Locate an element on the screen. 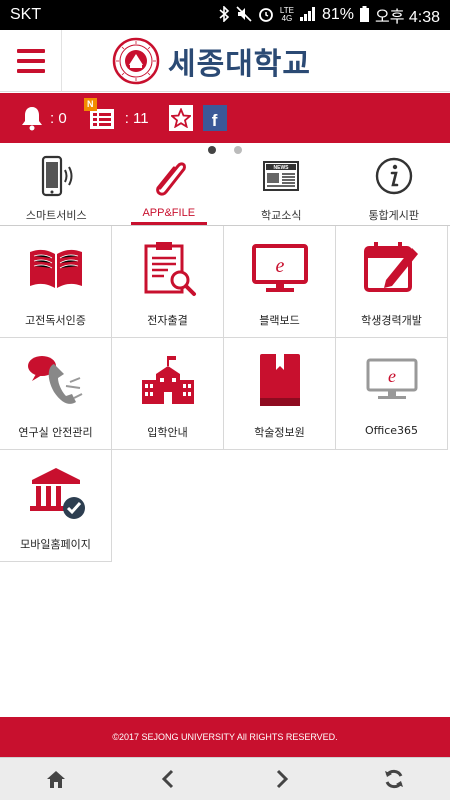  bottom-navigation is located at coordinates (225, 778).